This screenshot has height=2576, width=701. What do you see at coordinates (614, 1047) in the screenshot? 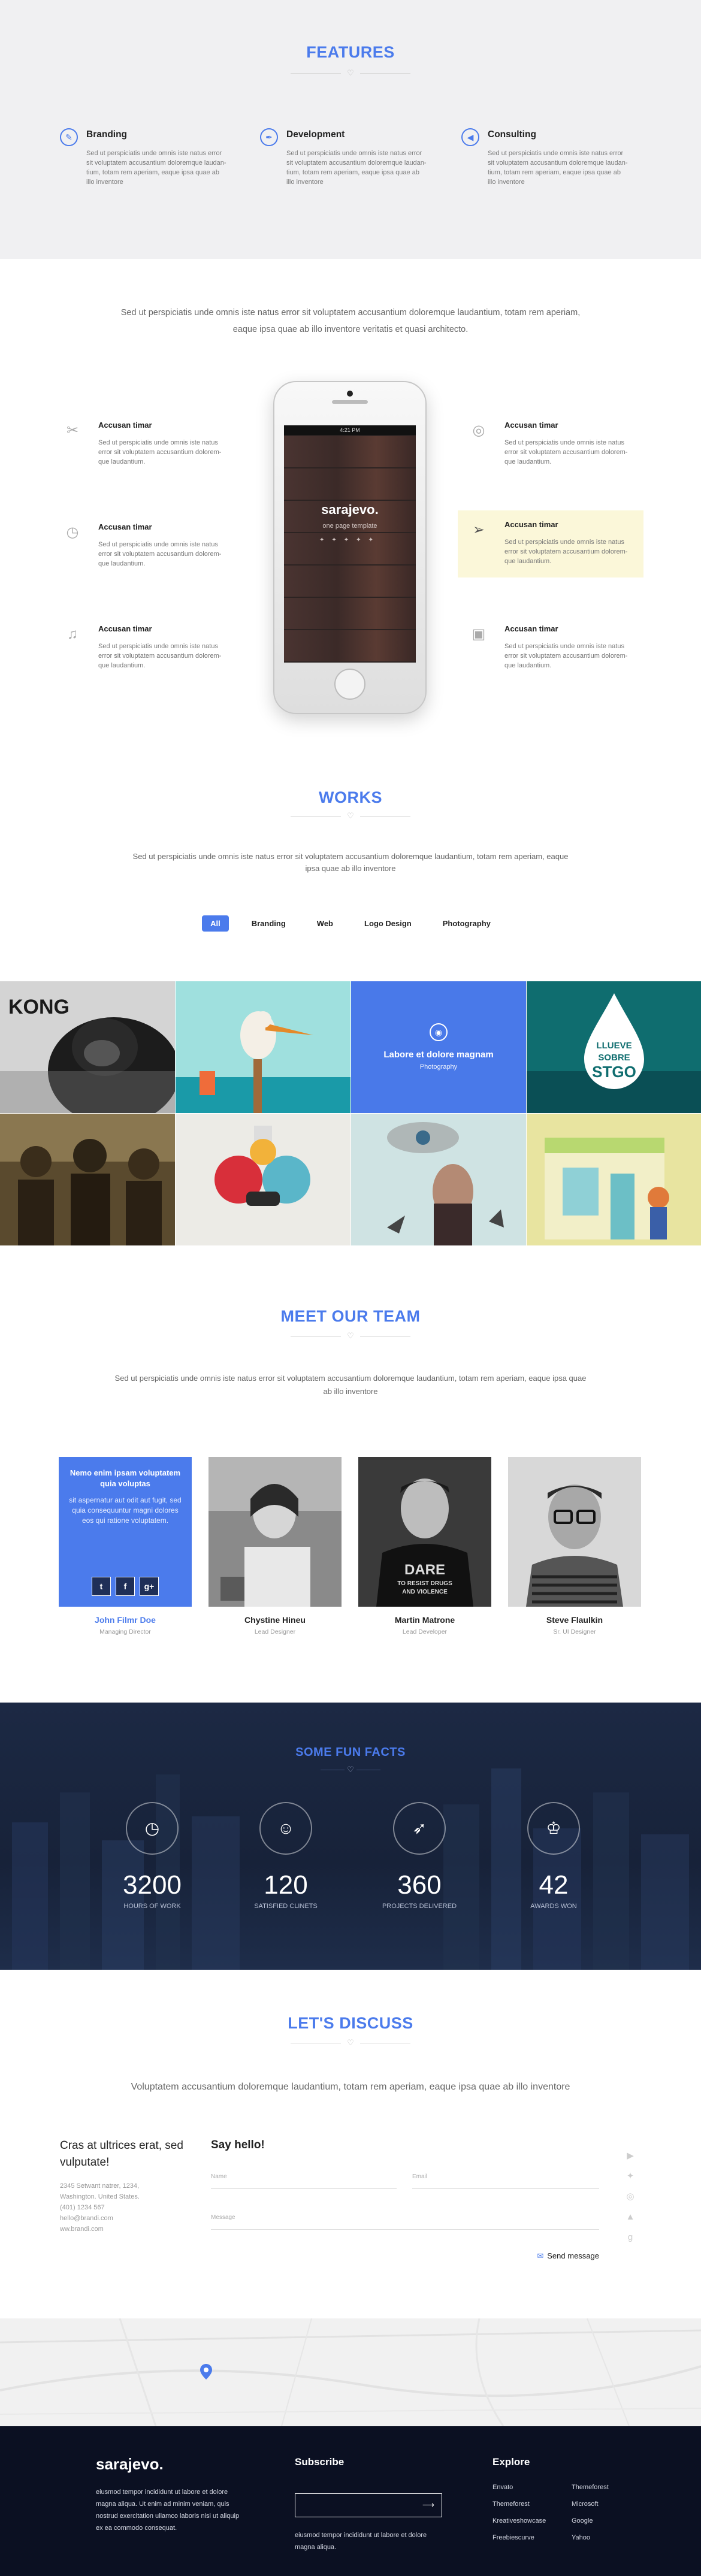
I see `portfolio-item: LLUEVE SOBRE STGO` at bounding box center [614, 1047].